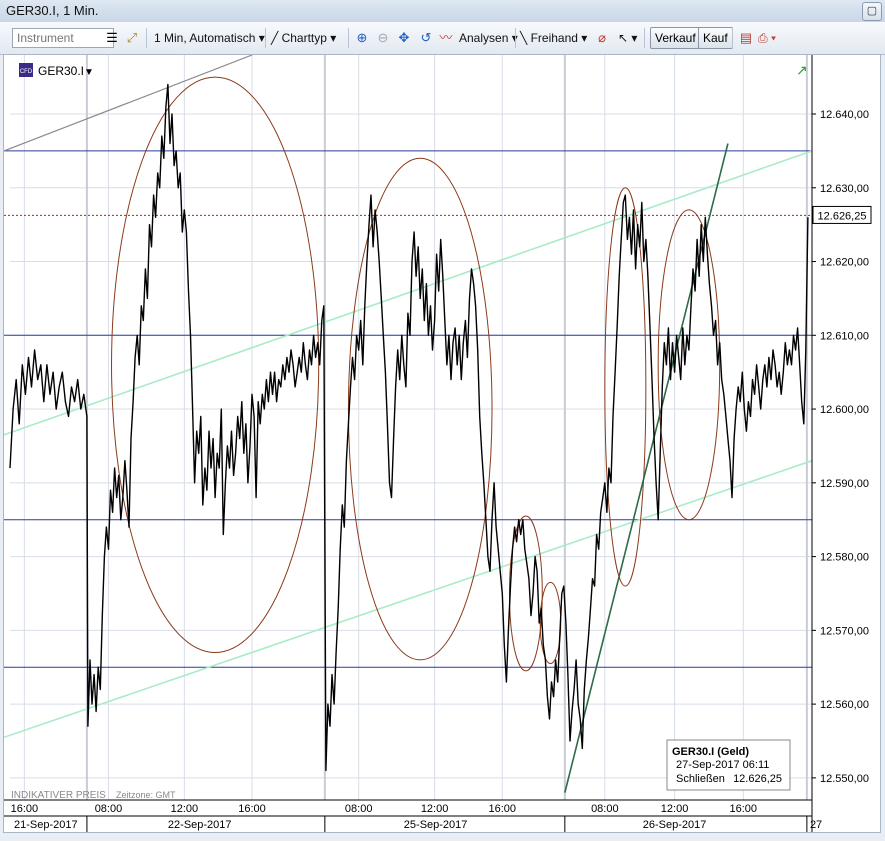 Image resolution: width=885 pixels, height=841 pixels. Describe the element at coordinates (844, 631) in the screenshot. I see `y-tick-label: 12.570,00` at that location.